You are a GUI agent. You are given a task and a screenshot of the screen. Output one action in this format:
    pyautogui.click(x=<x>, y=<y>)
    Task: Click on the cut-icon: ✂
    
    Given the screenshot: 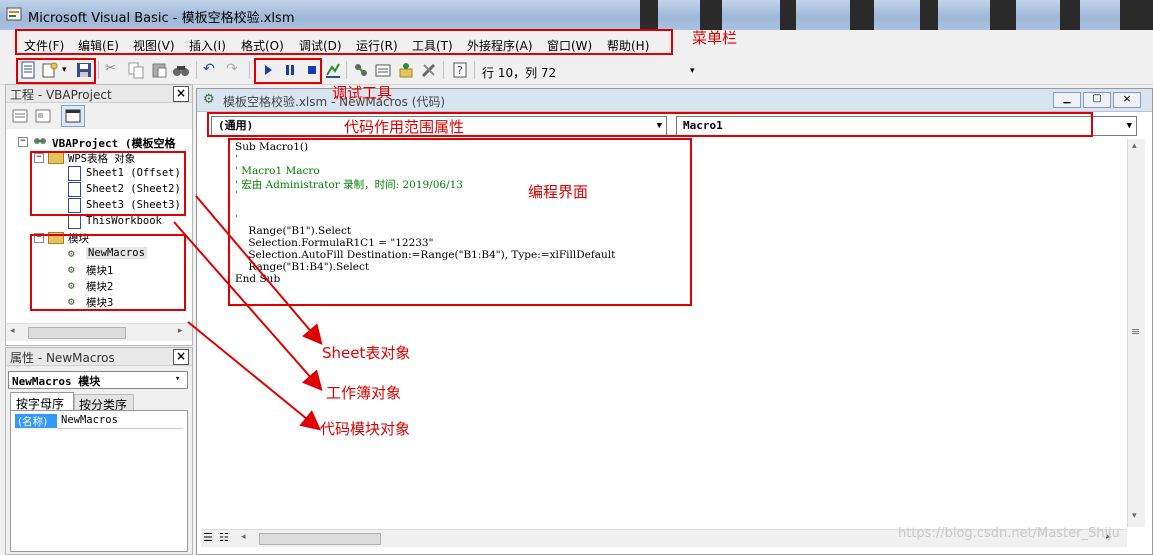 What is the action you would take?
    pyautogui.click(x=114, y=70)
    